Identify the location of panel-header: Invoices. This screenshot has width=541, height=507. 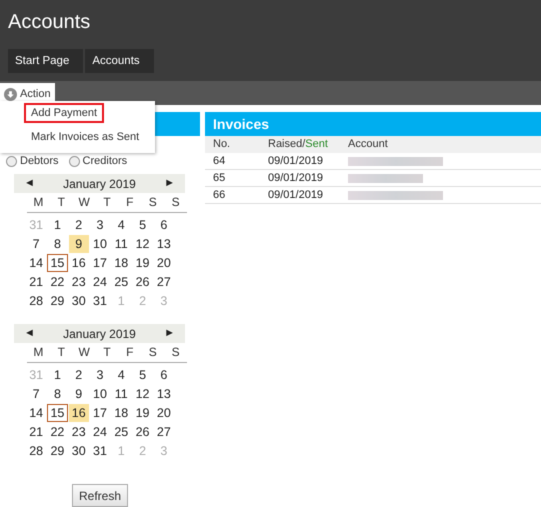
(373, 124).